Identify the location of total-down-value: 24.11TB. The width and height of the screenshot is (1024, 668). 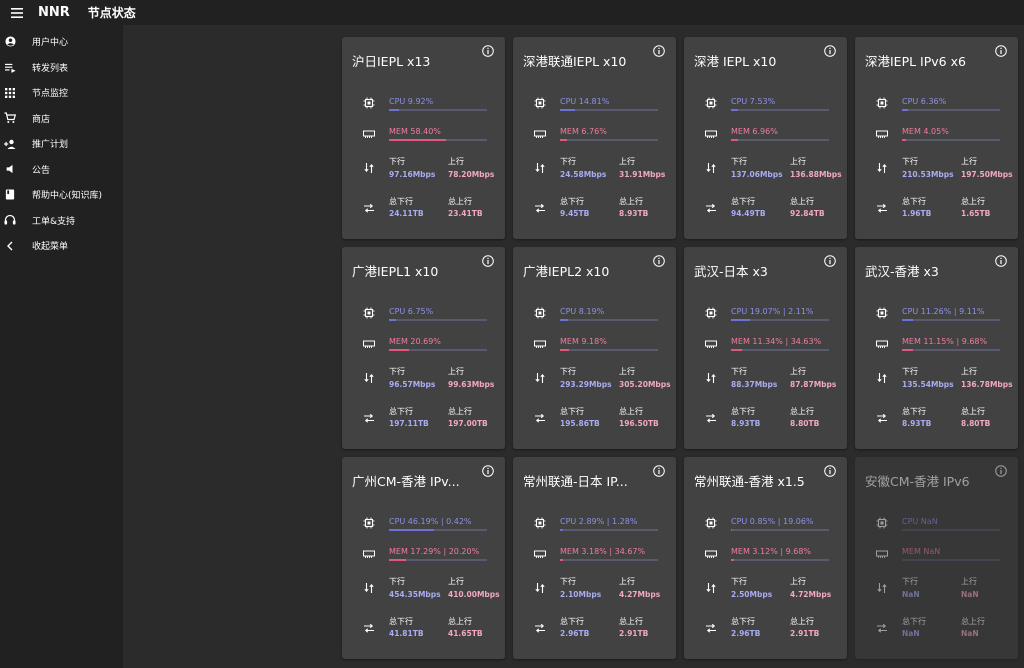
(406, 213).